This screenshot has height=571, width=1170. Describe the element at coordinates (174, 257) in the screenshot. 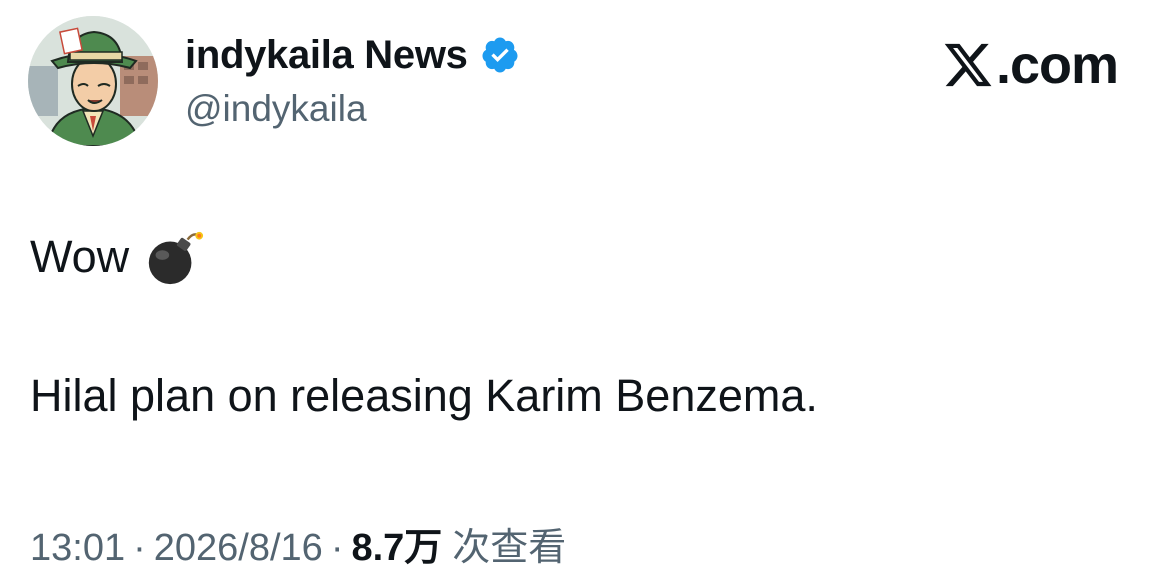

I see `bomb-icon` at that location.